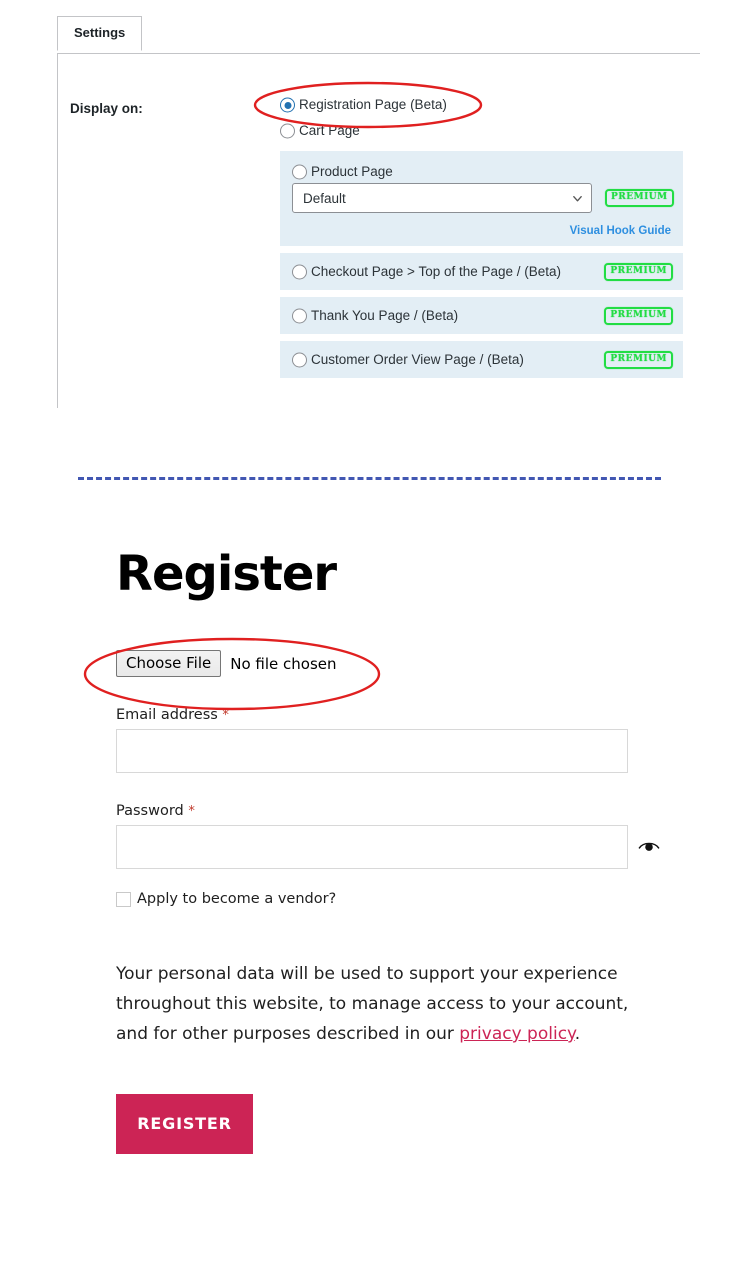  I want to click on vendor-checkbox-row: Apply to become a vendor?, so click(396, 899).